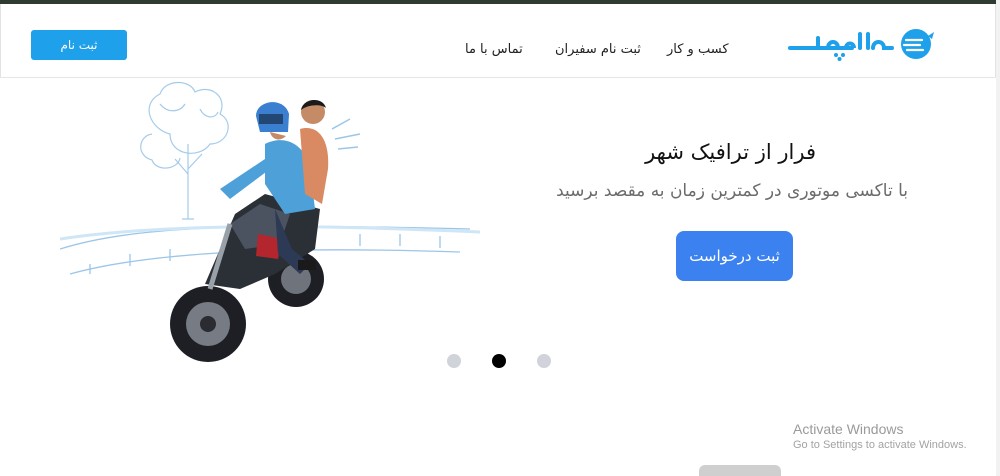 Image resolution: width=1000 pixels, height=476 pixels. What do you see at coordinates (848, 429) in the screenshot?
I see `windows-activation-title: Activate Windows` at bounding box center [848, 429].